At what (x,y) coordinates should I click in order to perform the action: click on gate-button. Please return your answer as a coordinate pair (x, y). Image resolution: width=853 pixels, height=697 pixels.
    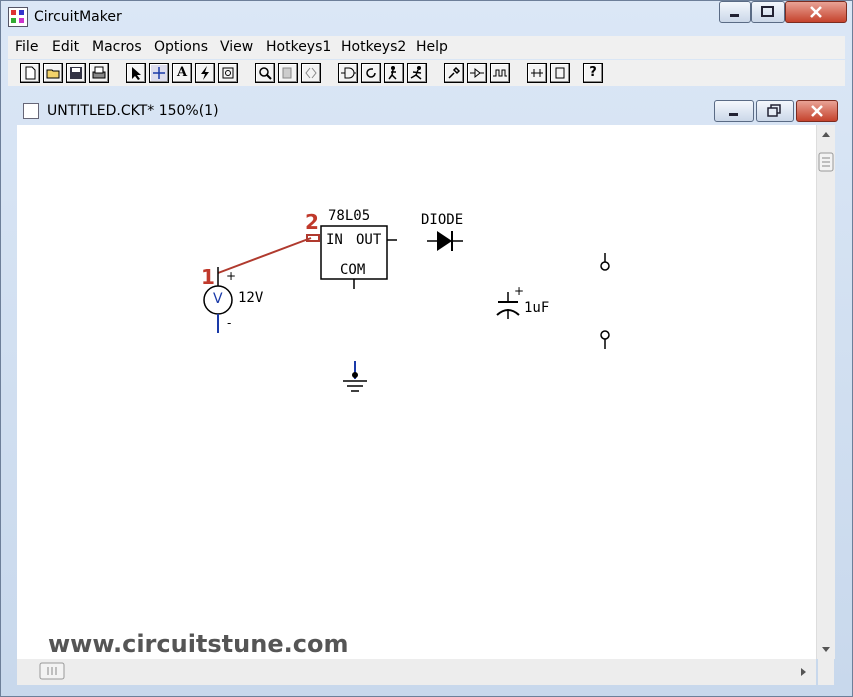
    Looking at the image, I should click on (348, 73).